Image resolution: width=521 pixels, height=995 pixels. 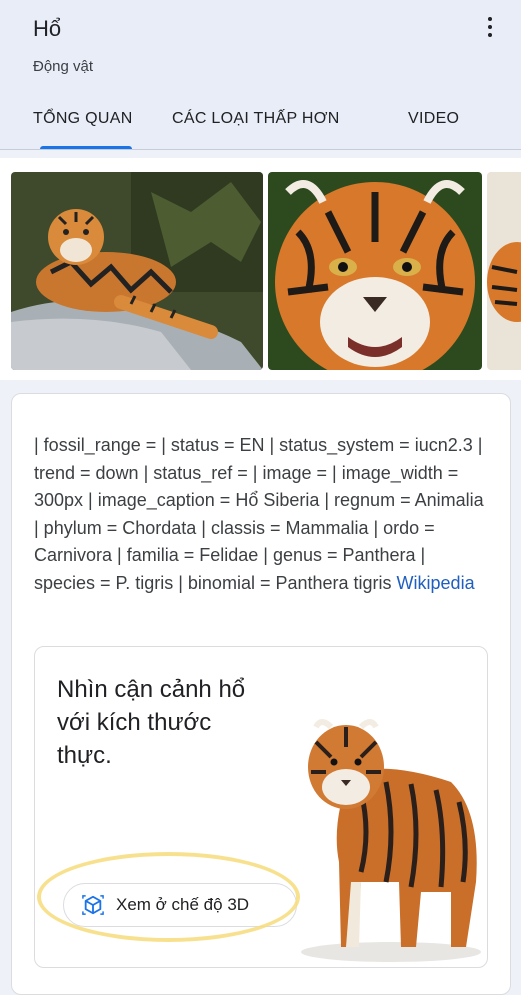 What do you see at coordinates (137, 271) in the screenshot?
I see `tiger-resting-image` at bounding box center [137, 271].